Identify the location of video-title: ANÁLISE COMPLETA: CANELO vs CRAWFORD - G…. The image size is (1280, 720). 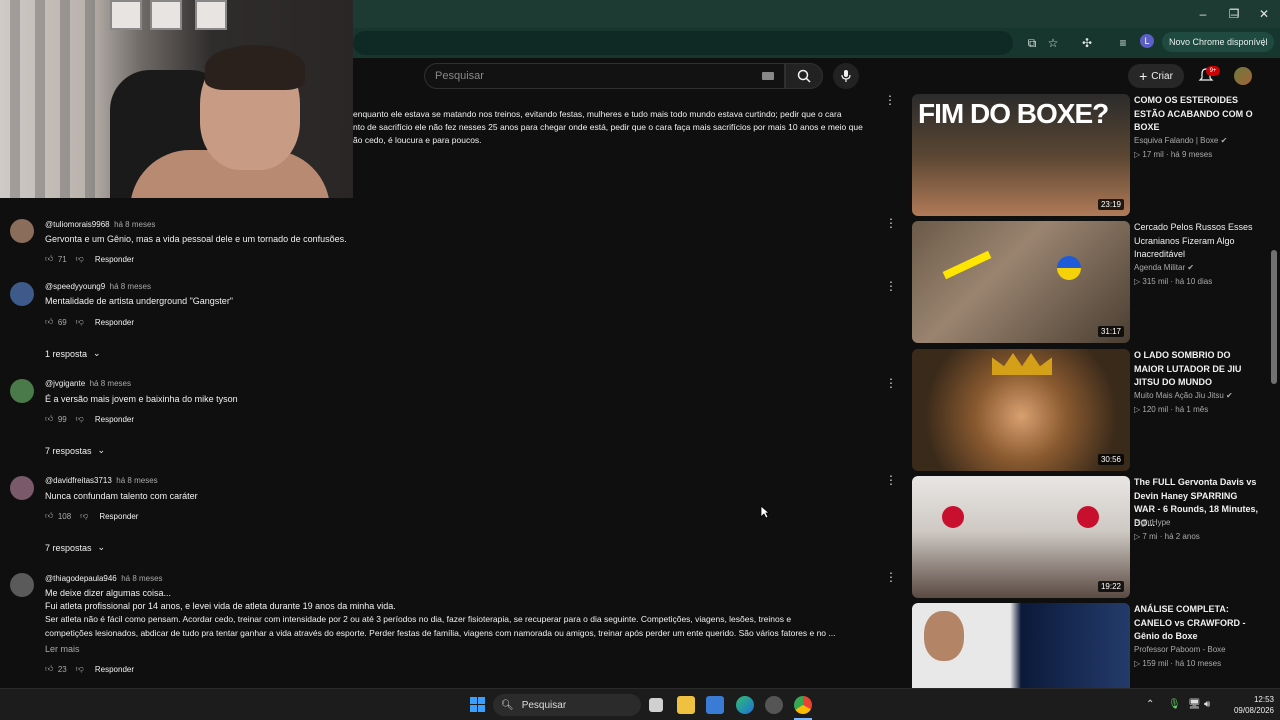
(1196, 623).